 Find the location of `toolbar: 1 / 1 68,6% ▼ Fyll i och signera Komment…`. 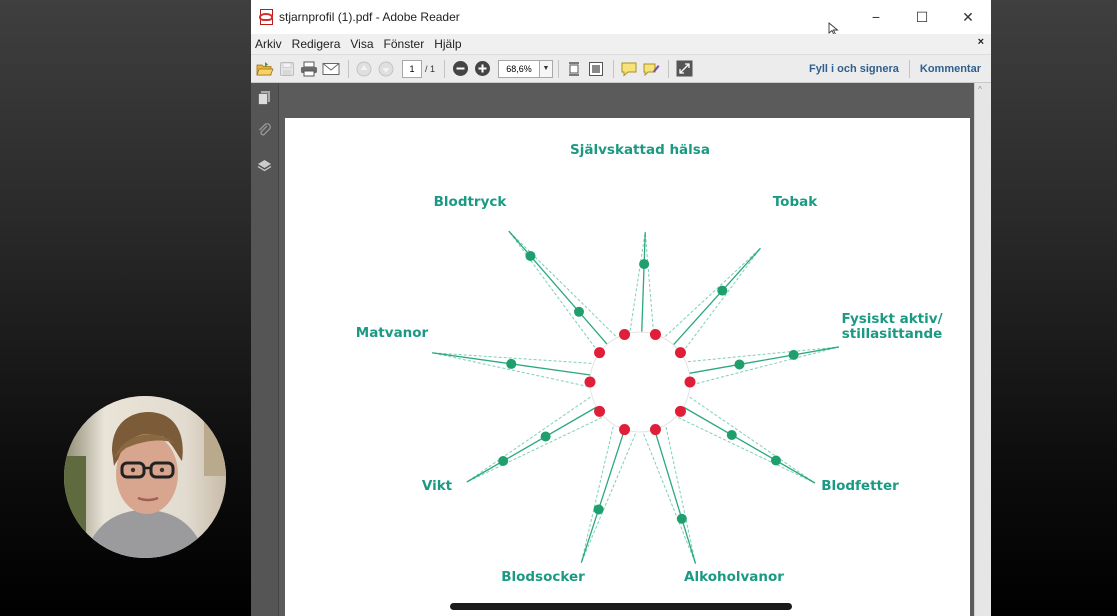

toolbar: 1 / 1 68,6% ▼ Fyll i och signera Komment… is located at coordinates (621, 69).